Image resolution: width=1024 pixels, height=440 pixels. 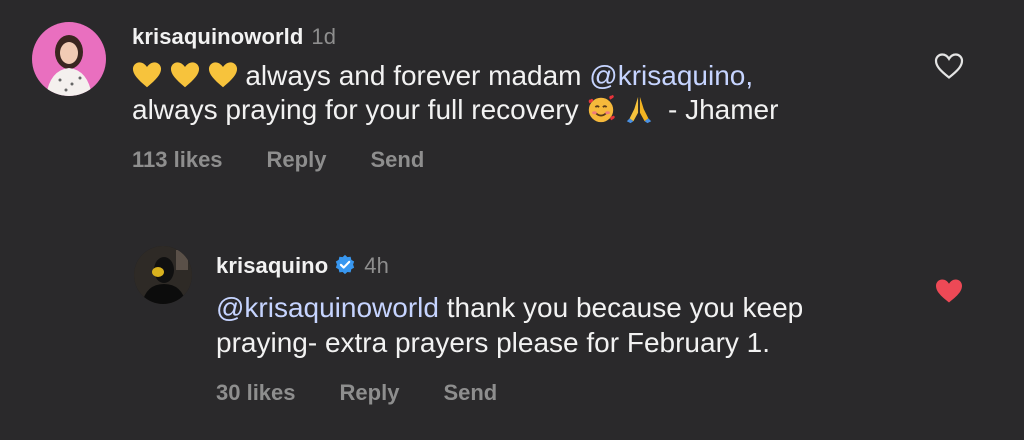 I want to click on comment-signature: - Jhamer, so click(x=723, y=109).